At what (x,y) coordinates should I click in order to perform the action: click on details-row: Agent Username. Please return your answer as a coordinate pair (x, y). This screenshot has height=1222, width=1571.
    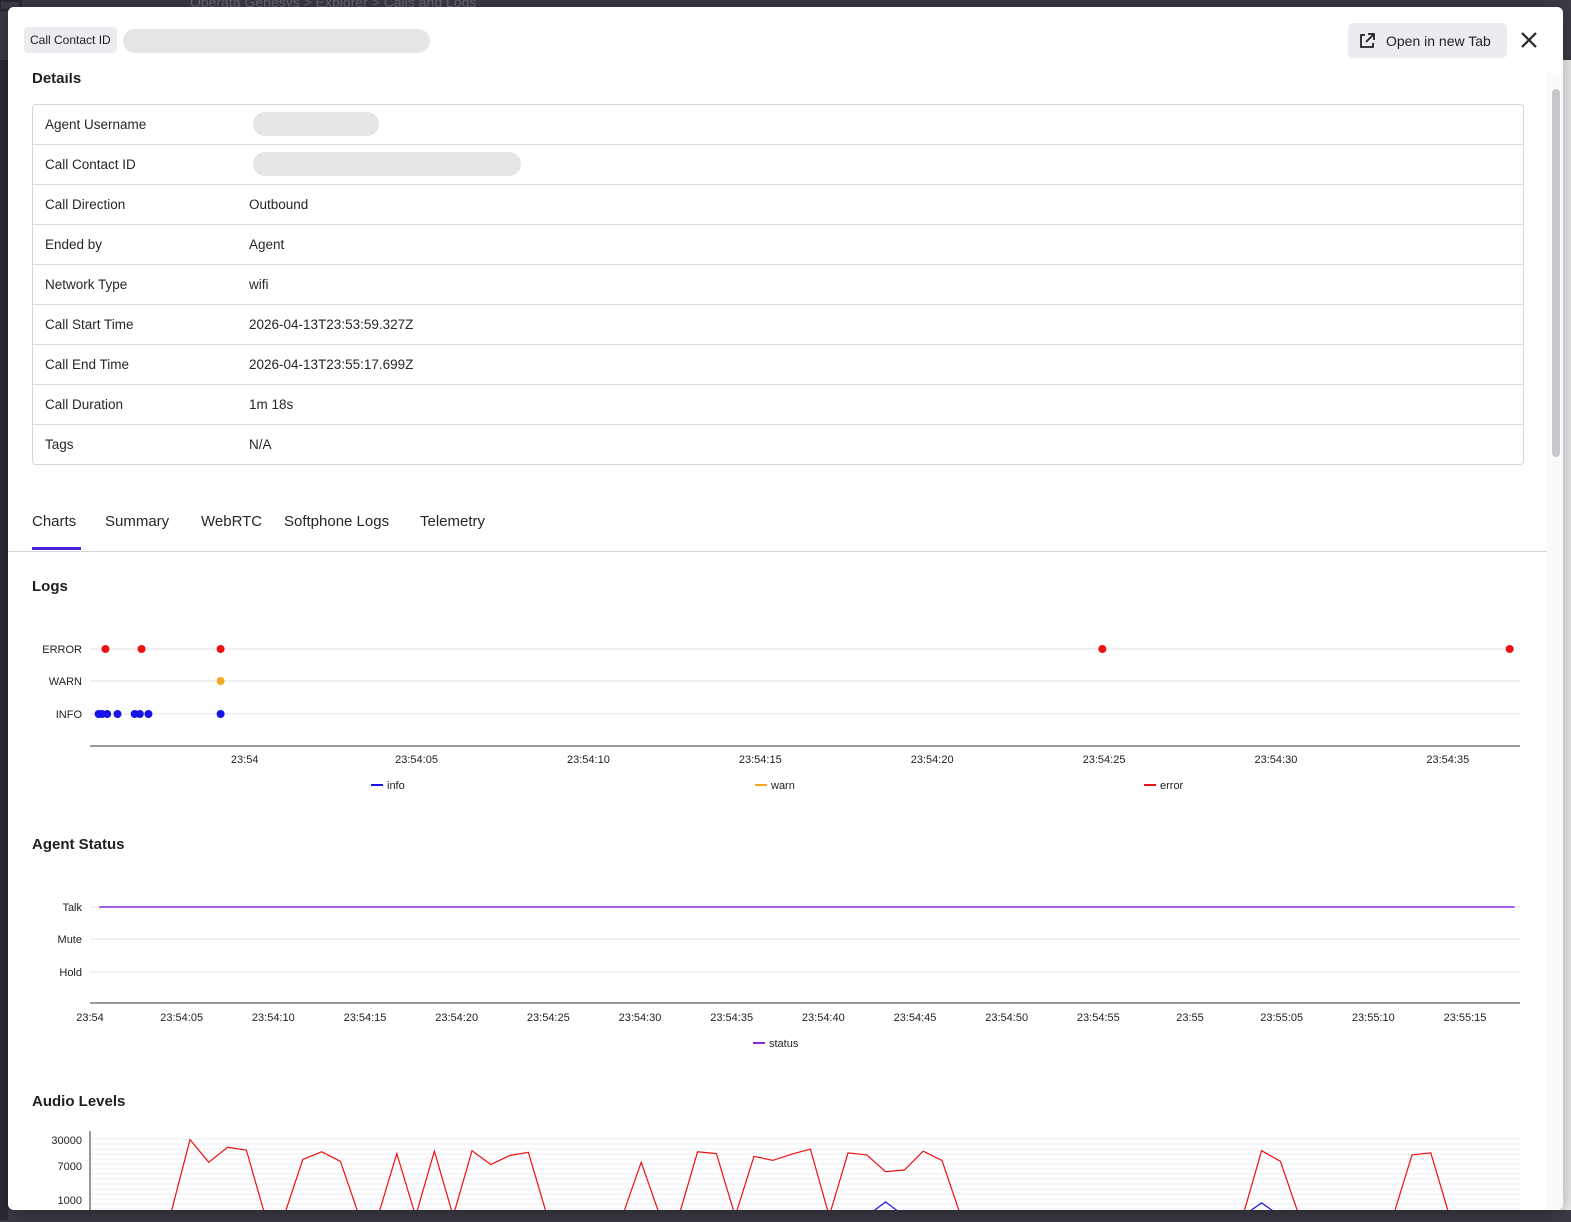
    Looking at the image, I should click on (778, 125).